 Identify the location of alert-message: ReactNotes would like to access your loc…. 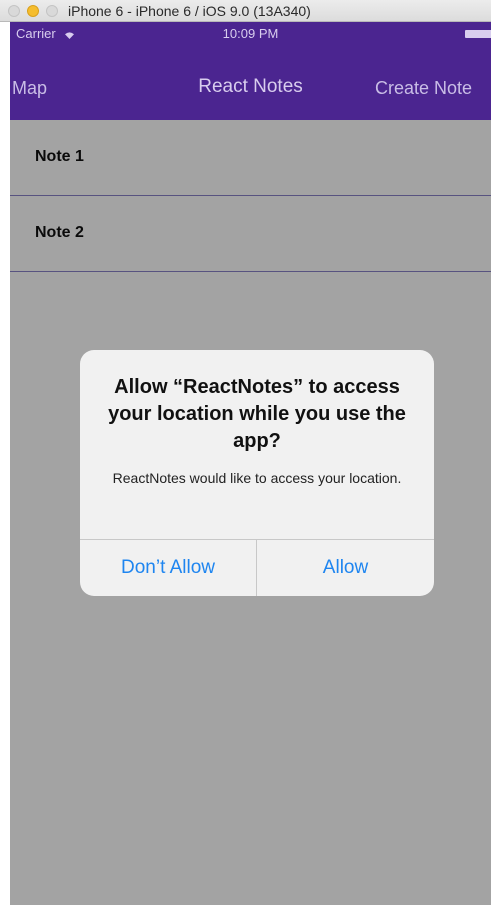
(257, 478).